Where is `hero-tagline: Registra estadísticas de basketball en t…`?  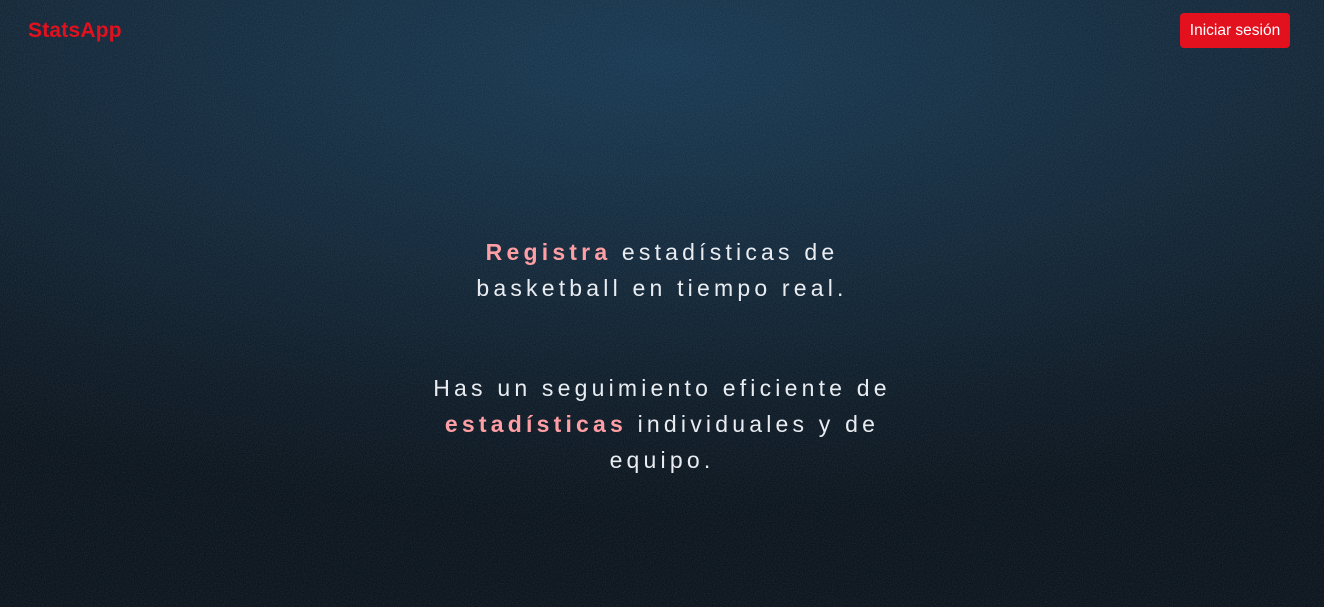 hero-tagline: Registra estadísticas de basketball en t… is located at coordinates (662, 270).